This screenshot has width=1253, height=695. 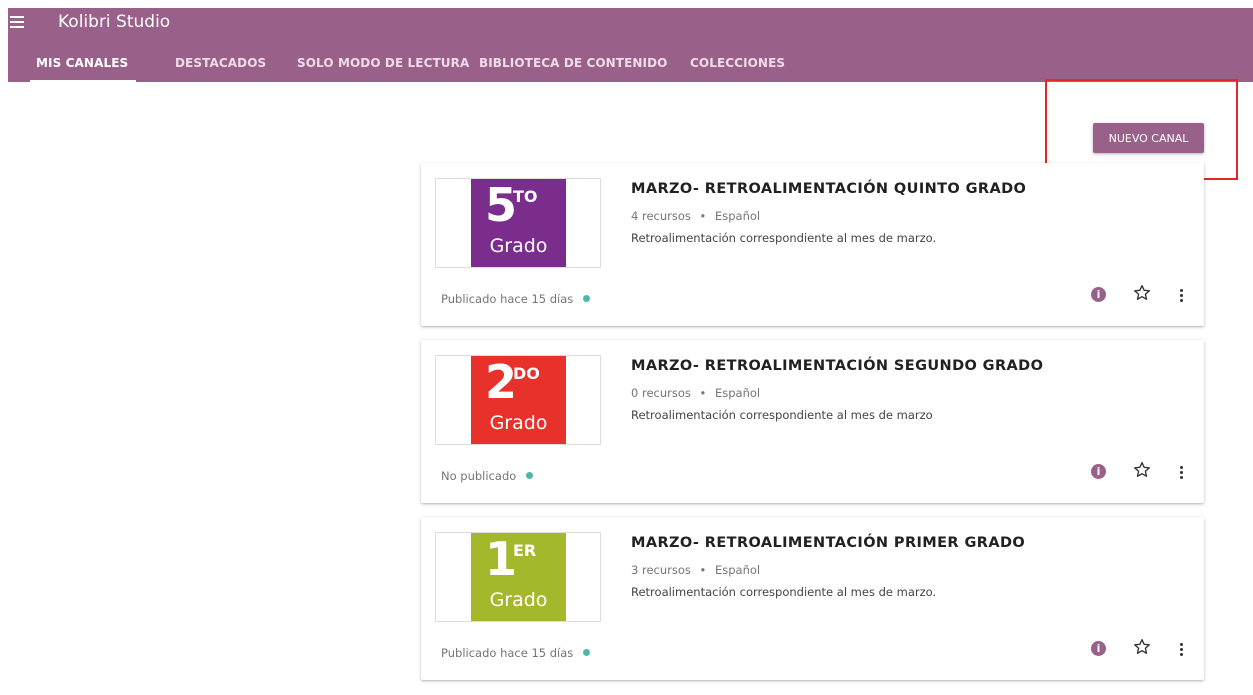 I want to click on thumbnail-superscript: DO, so click(x=526, y=373).